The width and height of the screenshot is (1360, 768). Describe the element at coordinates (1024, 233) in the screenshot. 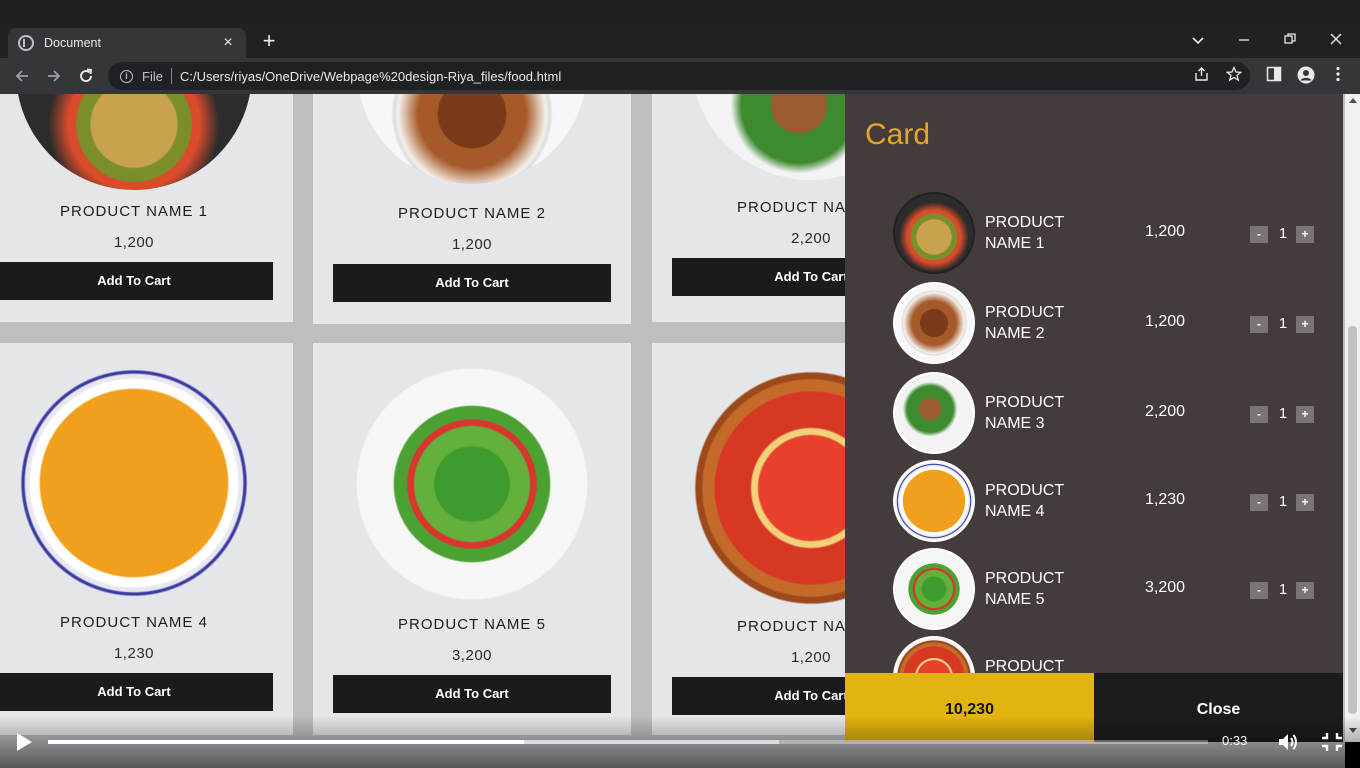

I see `cart-item-name: PRODUCT NAME 1` at that location.